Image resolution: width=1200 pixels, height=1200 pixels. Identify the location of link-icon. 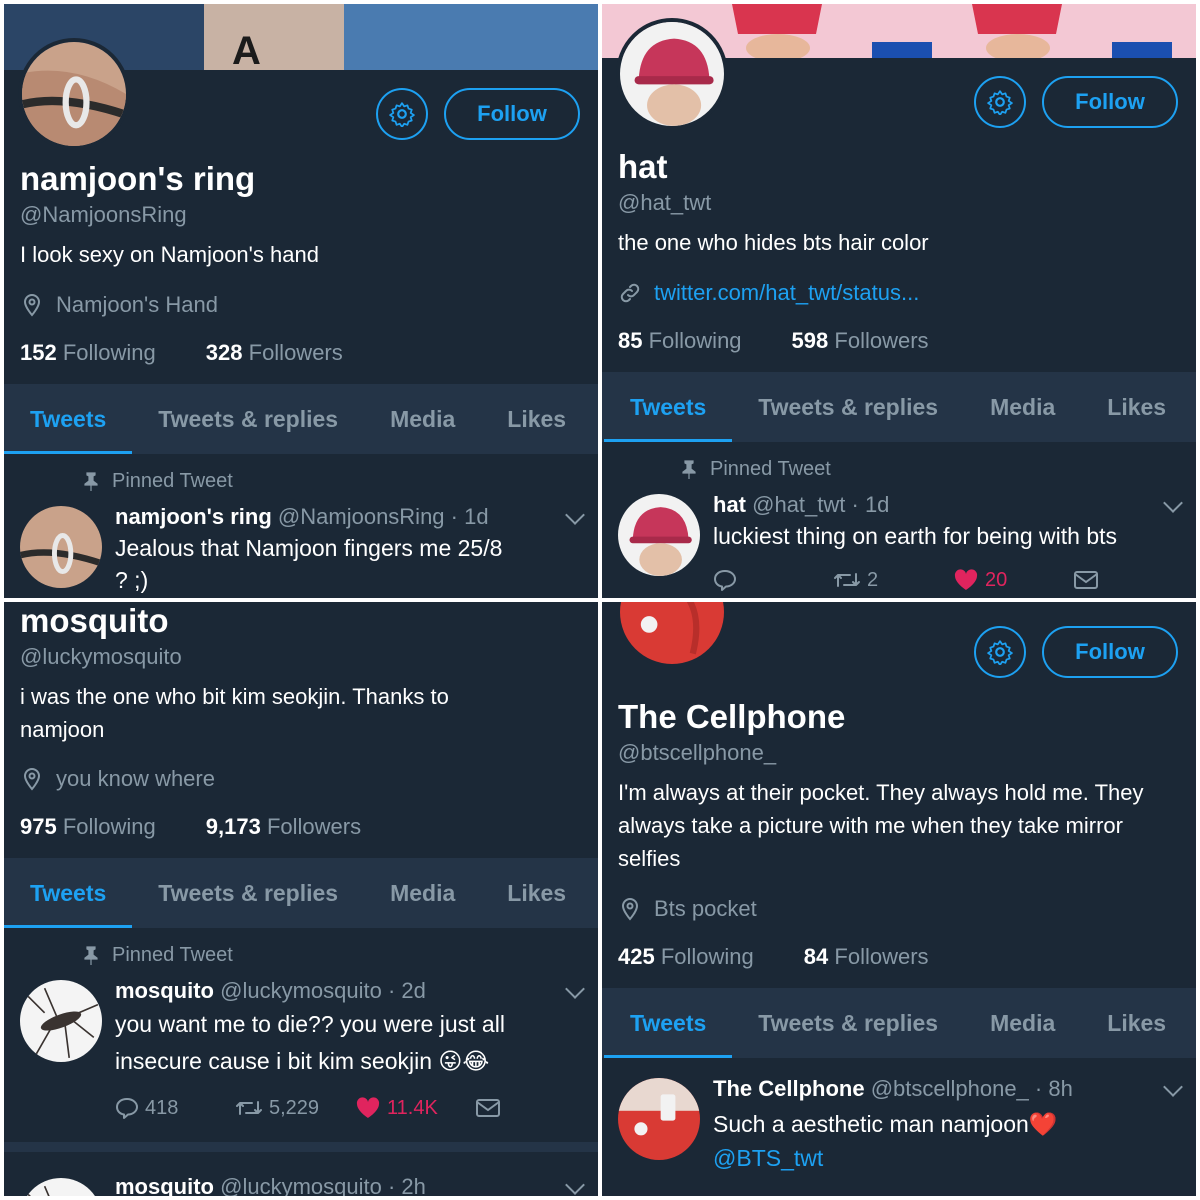
(630, 293).